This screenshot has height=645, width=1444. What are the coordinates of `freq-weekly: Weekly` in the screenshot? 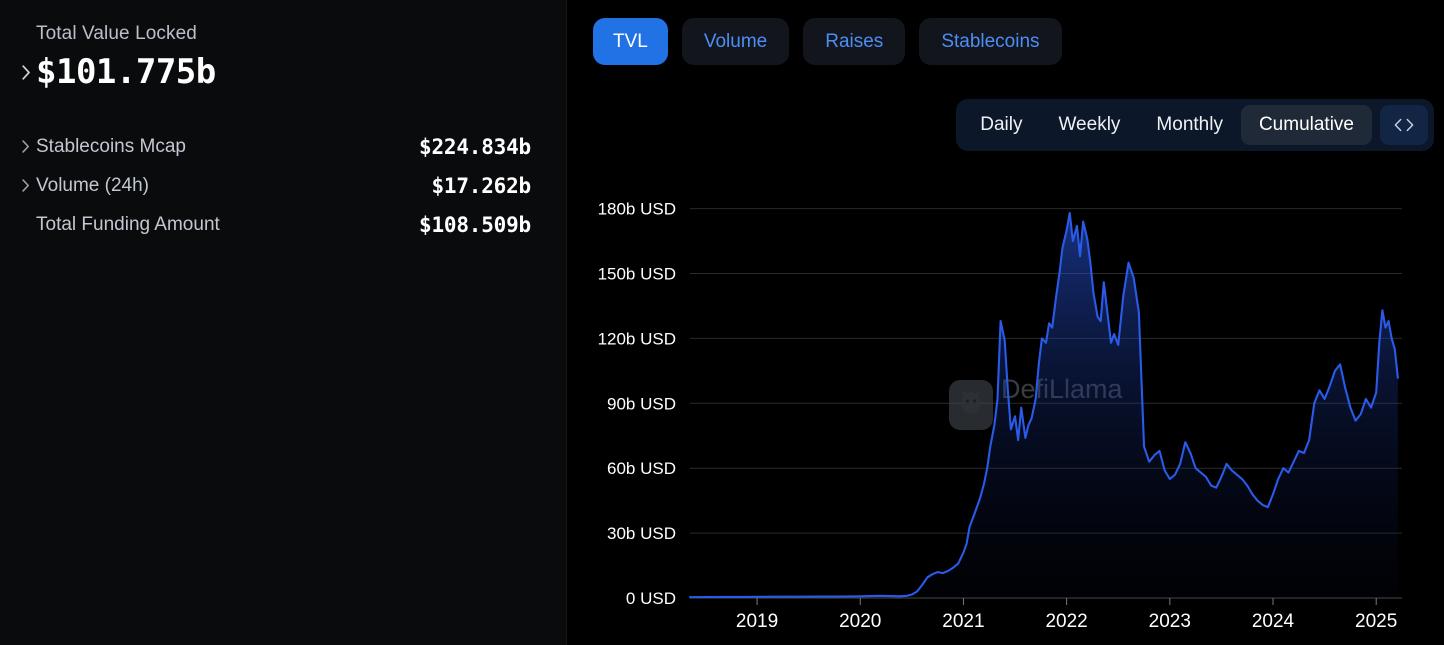 It's located at (1089, 125).